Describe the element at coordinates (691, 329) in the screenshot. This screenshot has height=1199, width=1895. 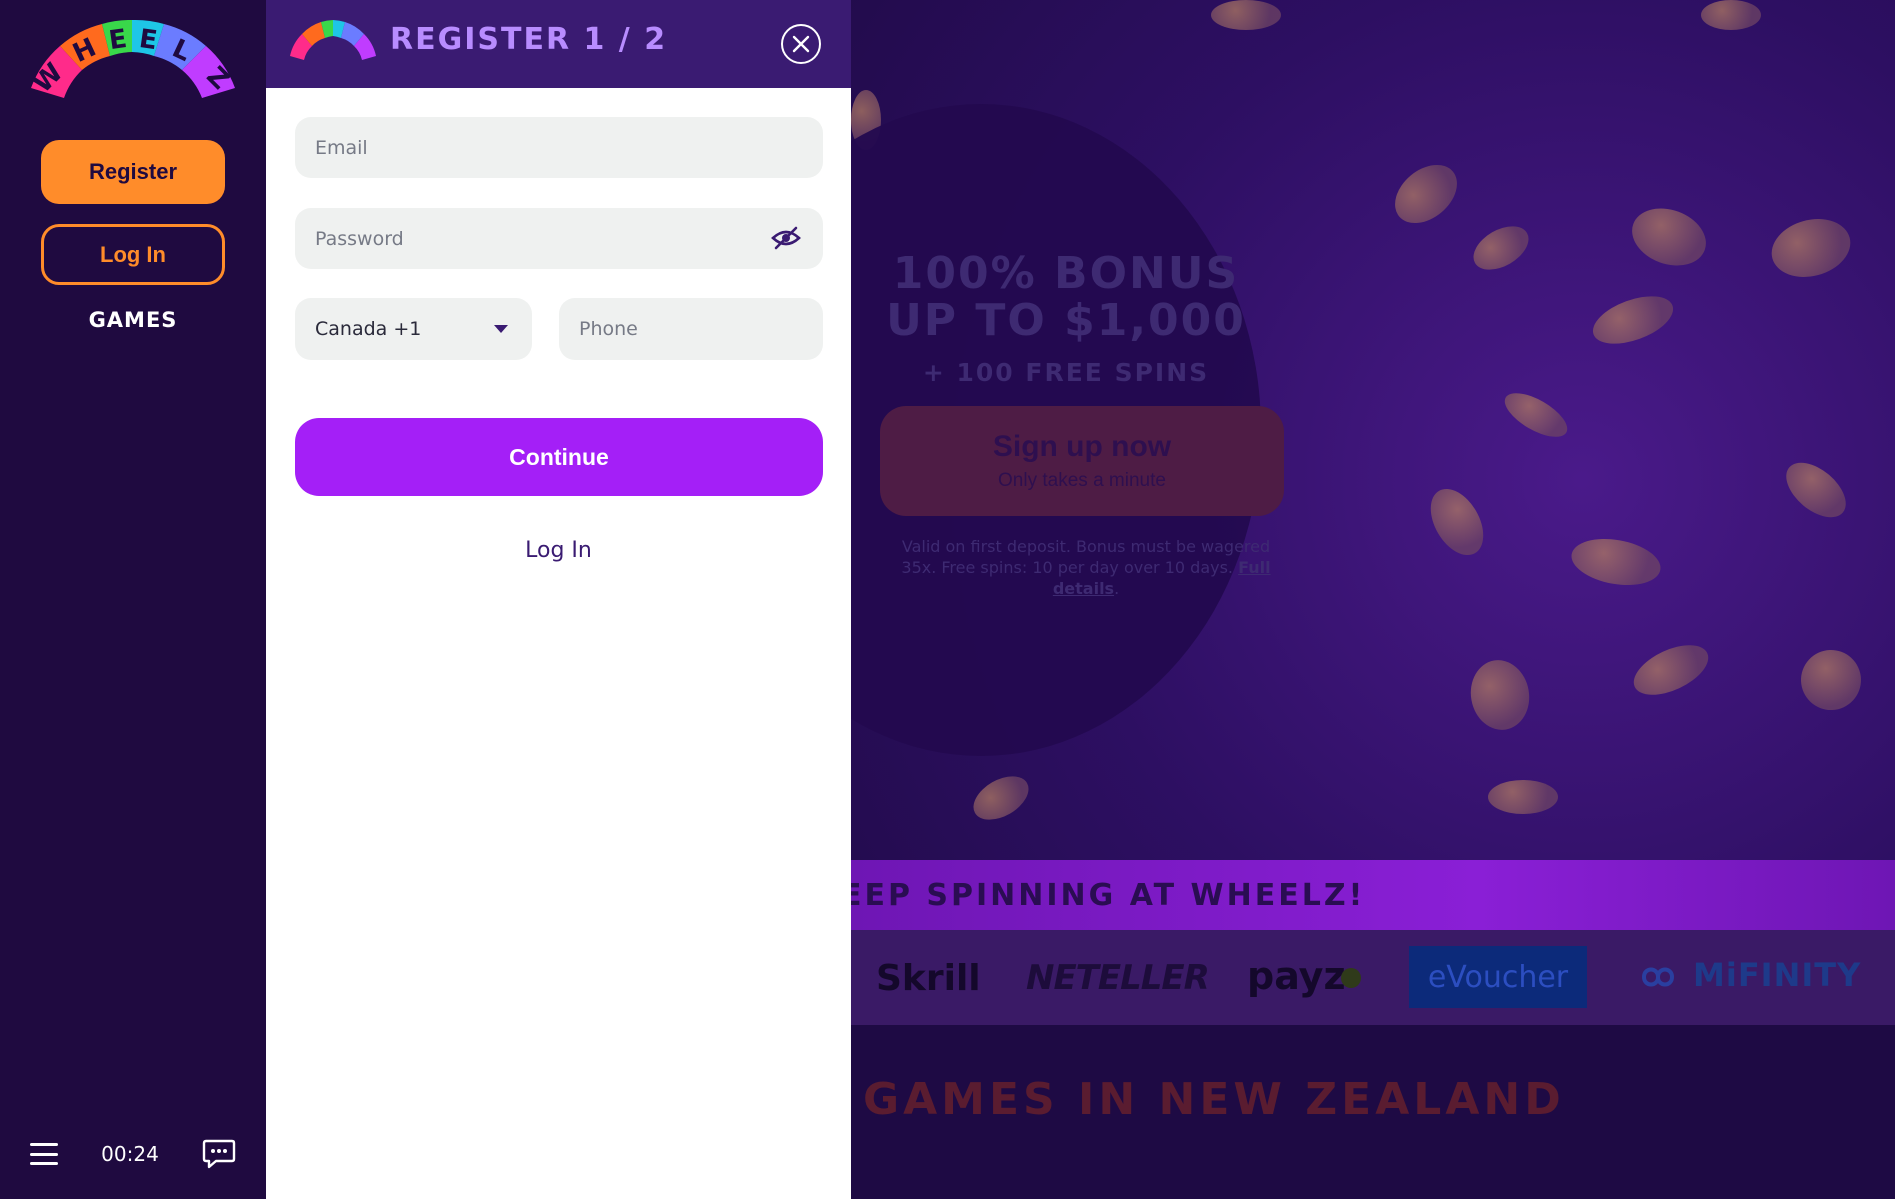
I see `phone-field` at that location.